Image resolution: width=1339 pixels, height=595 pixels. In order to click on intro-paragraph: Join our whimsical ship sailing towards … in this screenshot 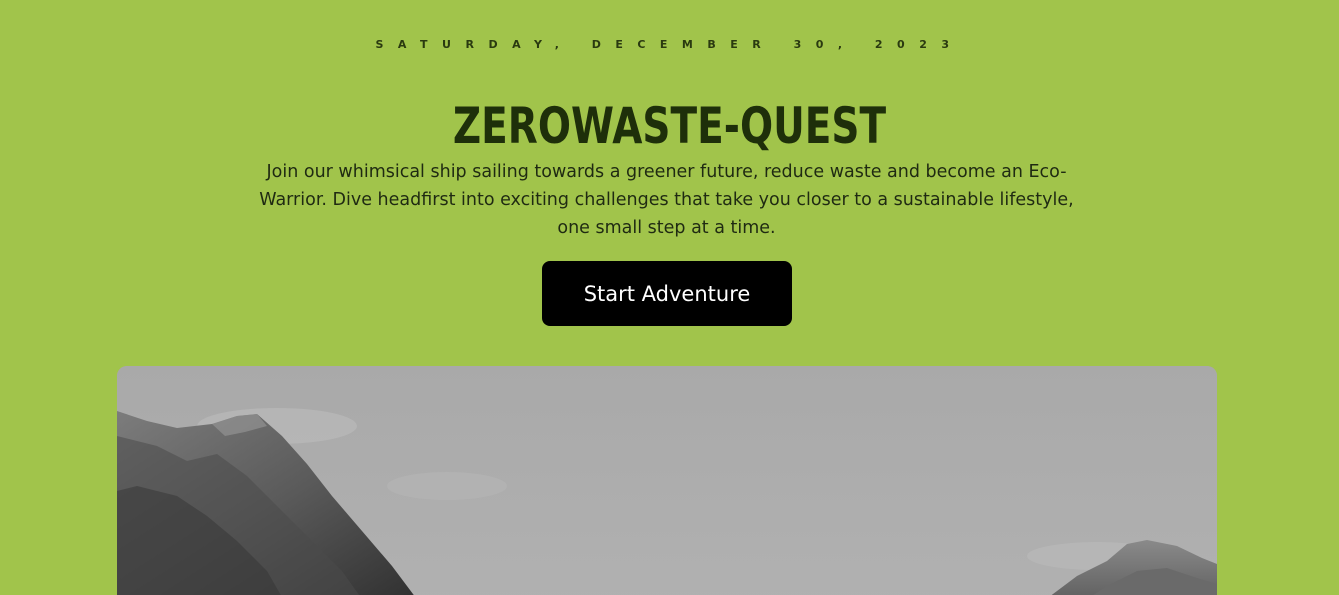, I will do `click(666, 200)`.